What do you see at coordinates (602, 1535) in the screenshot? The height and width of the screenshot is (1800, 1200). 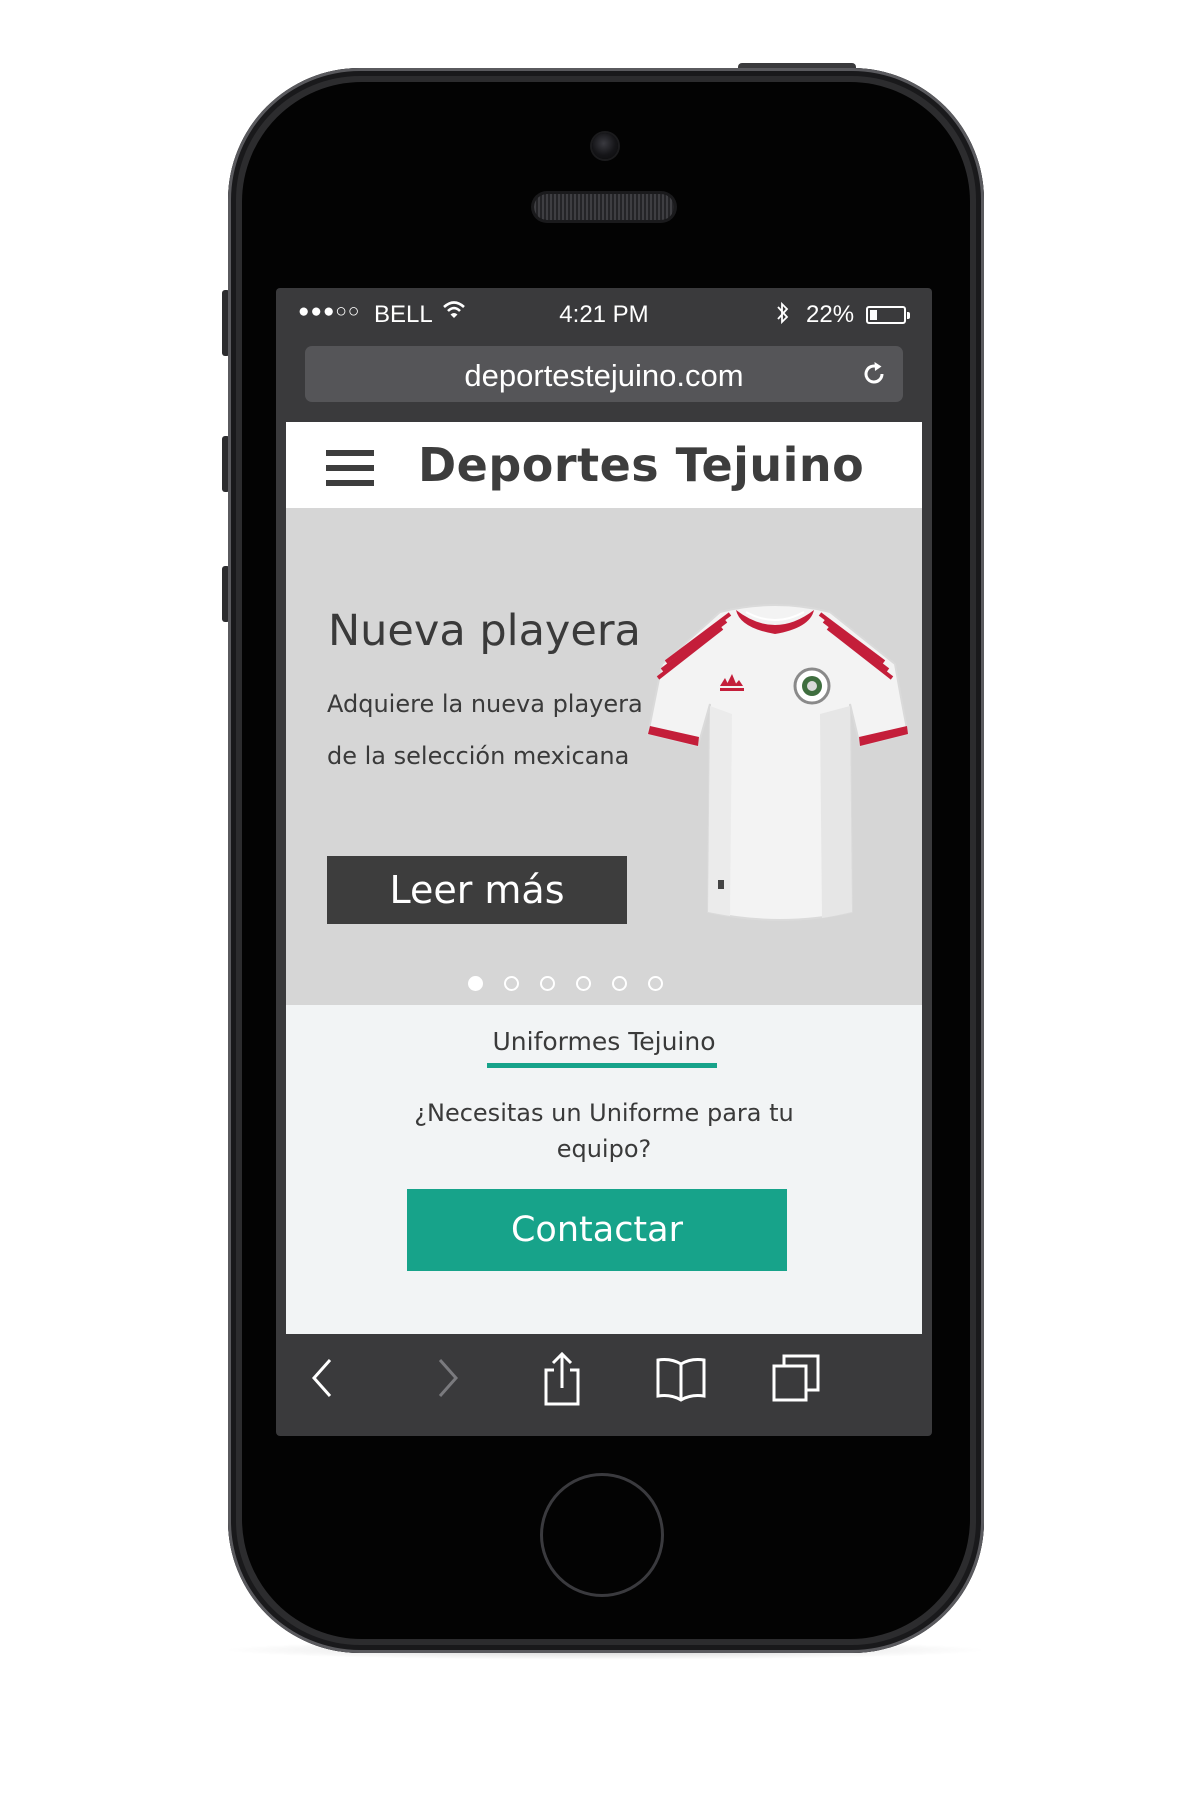 I see `home-button` at bounding box center [602, 1535].